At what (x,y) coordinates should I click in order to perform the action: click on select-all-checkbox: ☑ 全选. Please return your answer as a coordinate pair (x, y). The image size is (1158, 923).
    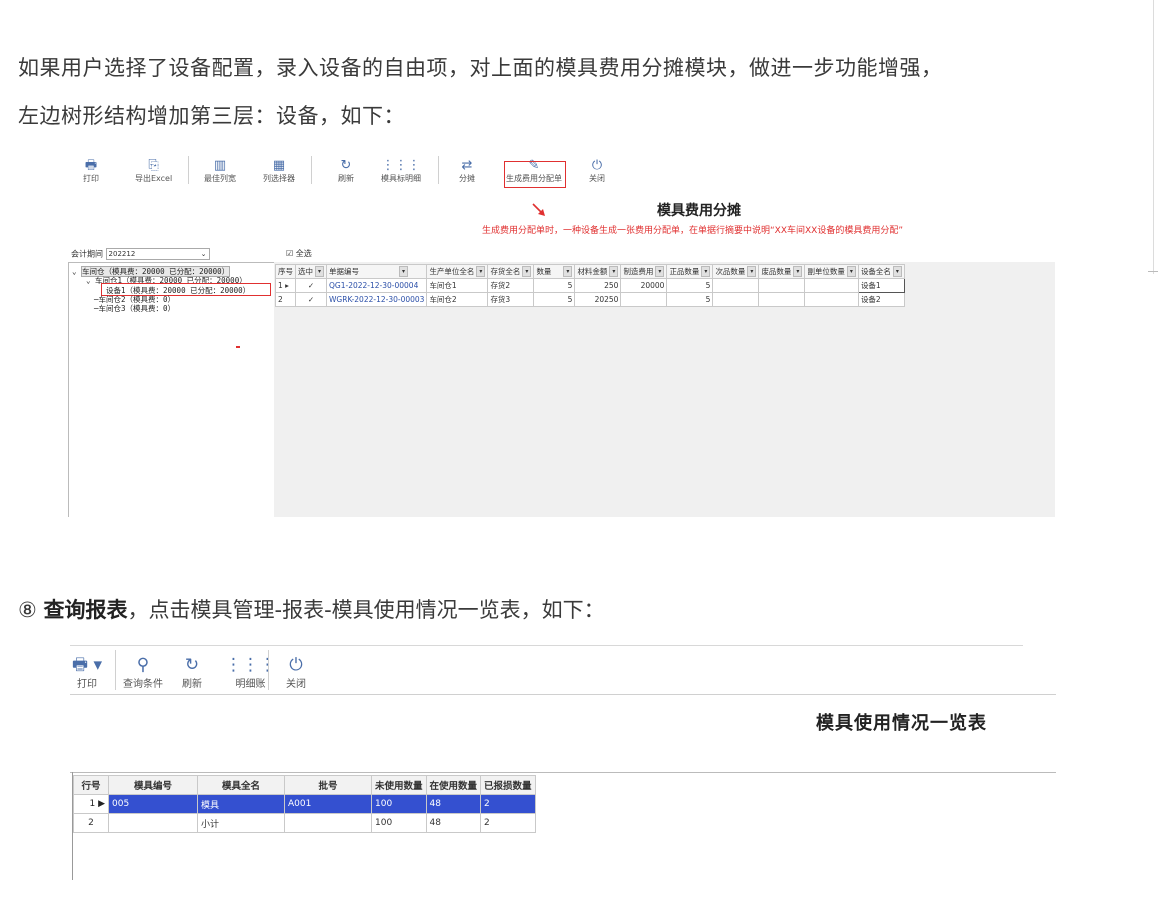
    Looking at the image, I should click on (299, 253).